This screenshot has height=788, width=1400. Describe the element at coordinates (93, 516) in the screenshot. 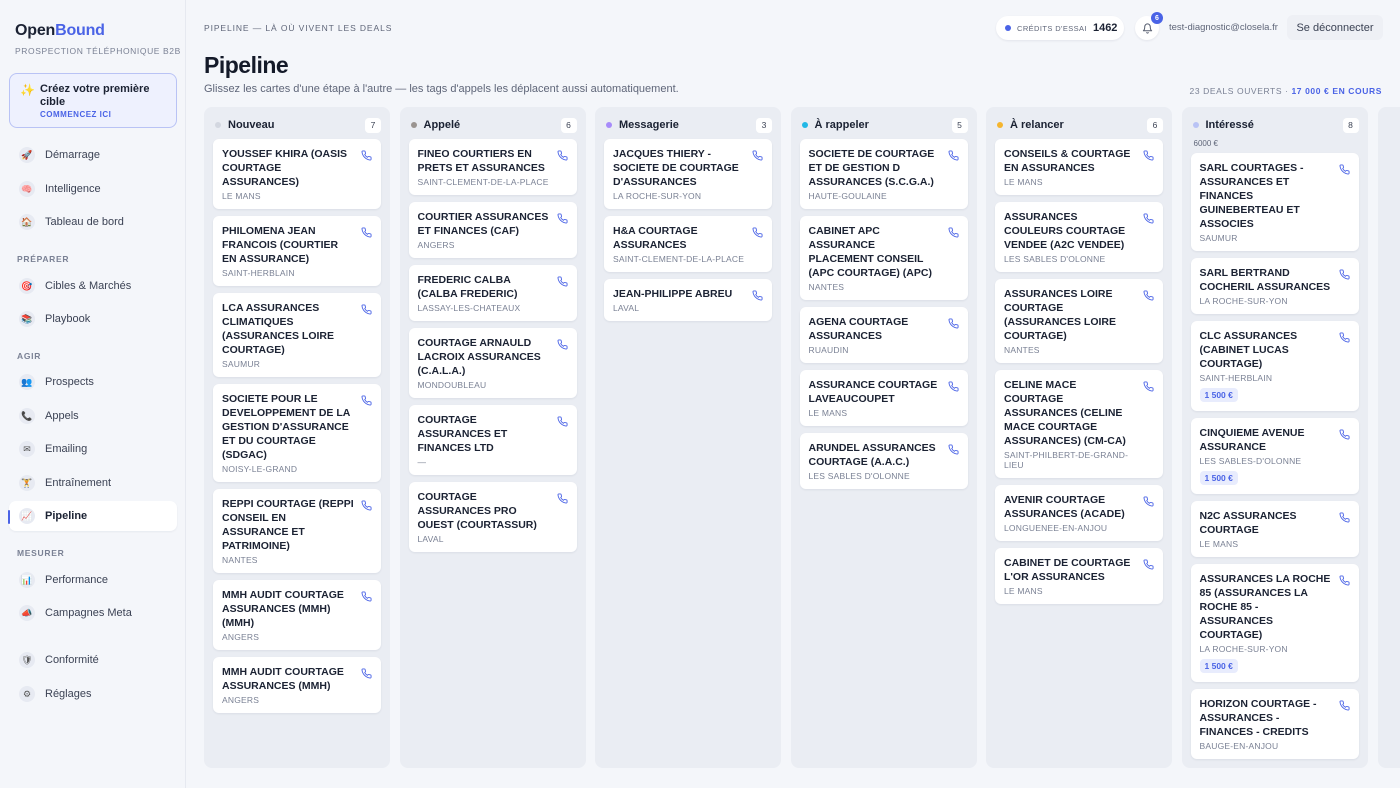

I see `sidebar-item-pipeline: 📈 Pipeline` at that location.